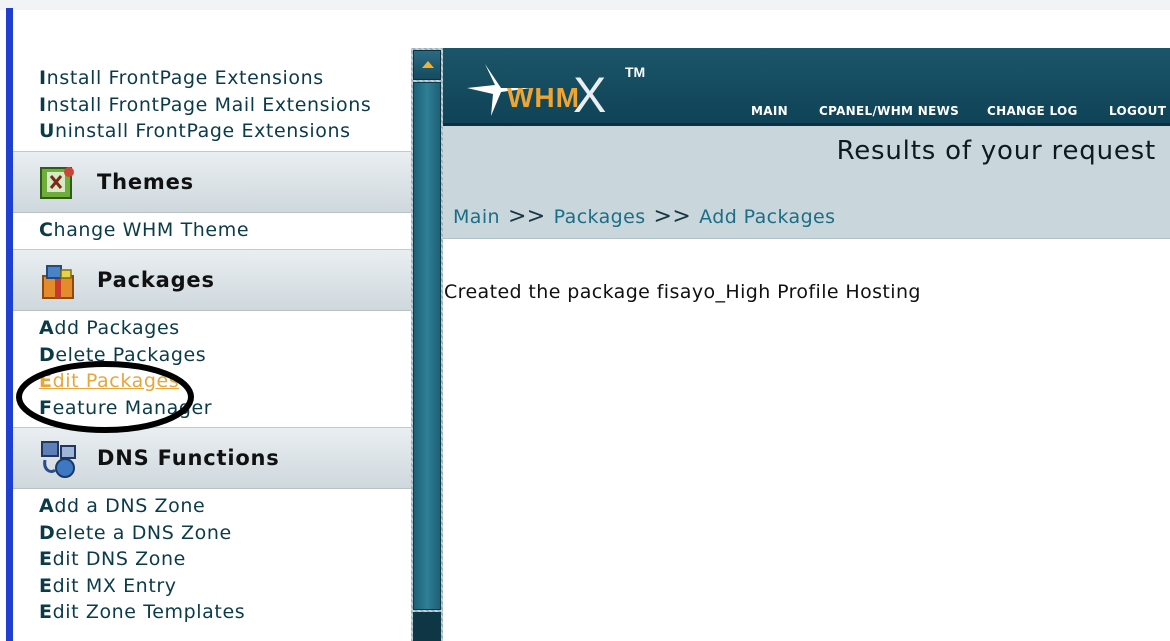 Image resolution: width=1170 pixels, height=641 pixels. Describe the element at coordinates (1137, 111) in the screenshot. I see `nav-logout: LOGOUT` at that location.